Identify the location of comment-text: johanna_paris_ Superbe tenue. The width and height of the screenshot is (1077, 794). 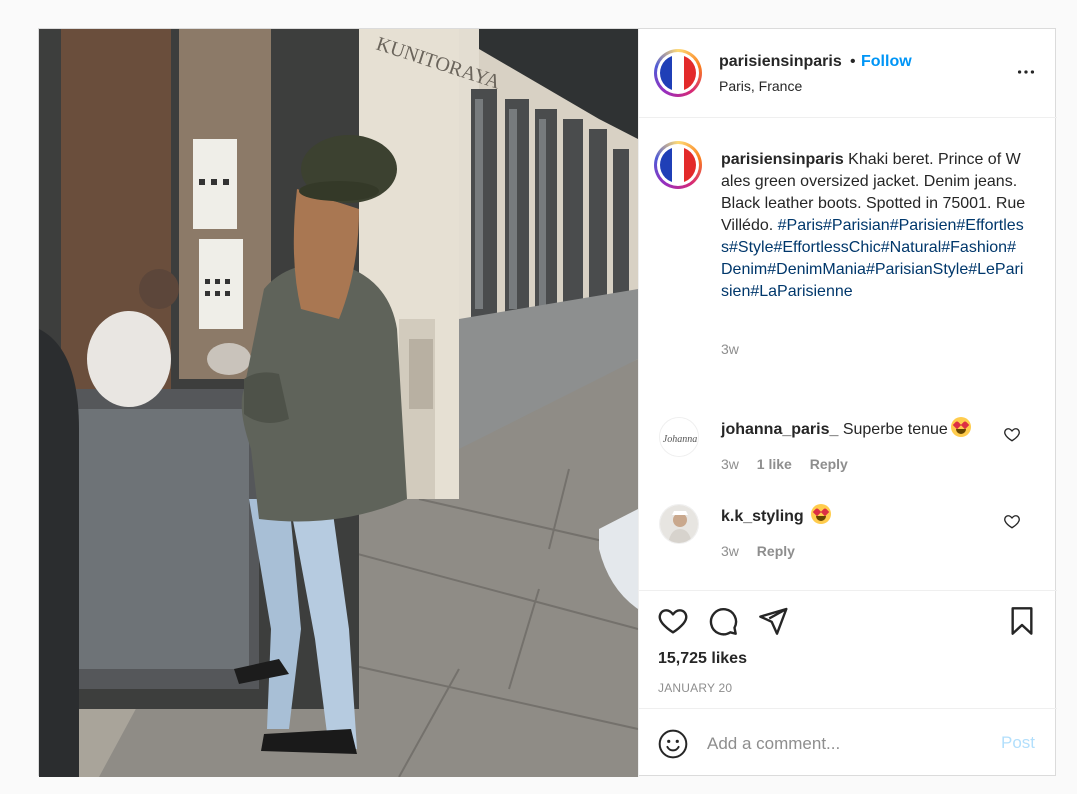
(846, 428).